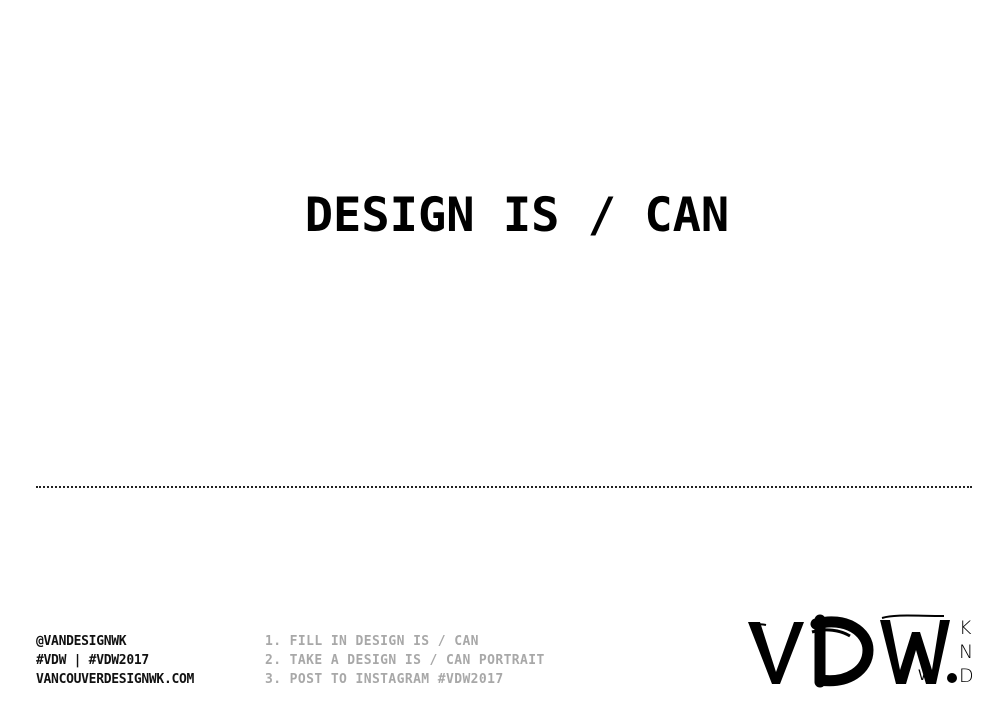 The height and width of the screenshot is (720, 1008). What do you see at coordinates (861, 651) in the screenshot?
I see `vdw-logo-icon: V K N D` at bounding box center [861, 651].